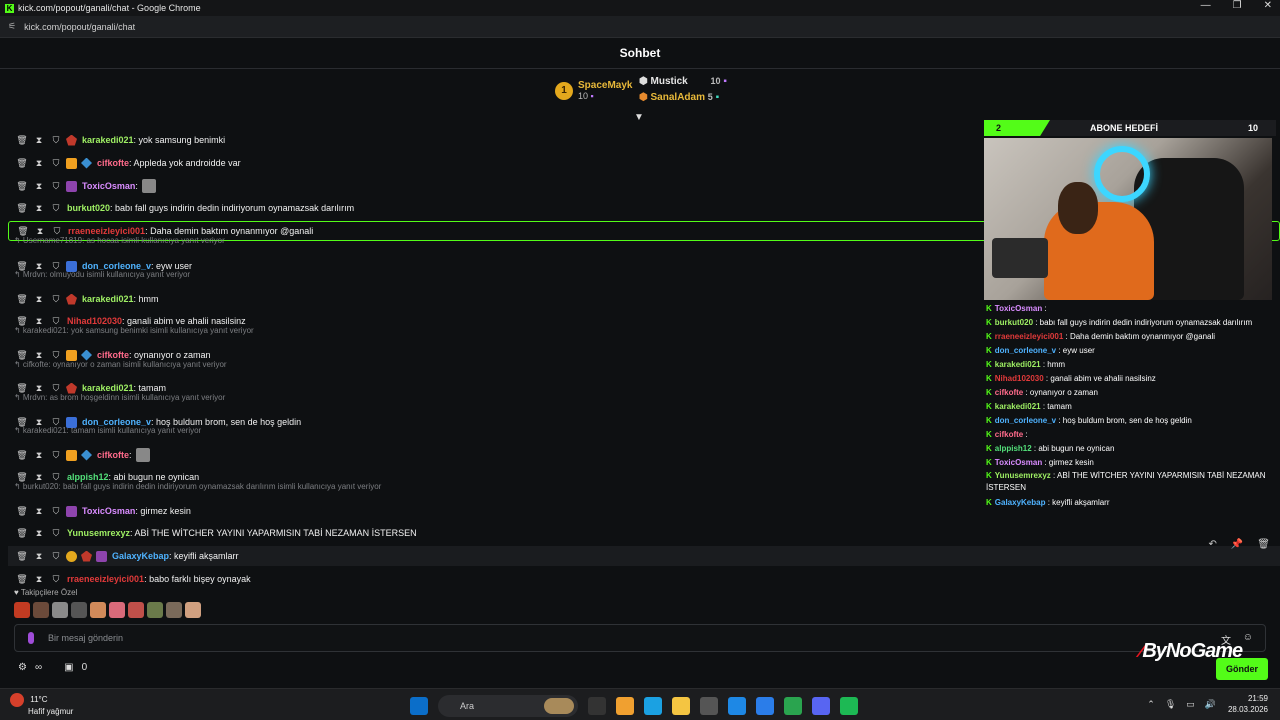 The width and height of the screenshot is (1280, 720). I want to click on pin-icon: 📌, so click(1237, 544).